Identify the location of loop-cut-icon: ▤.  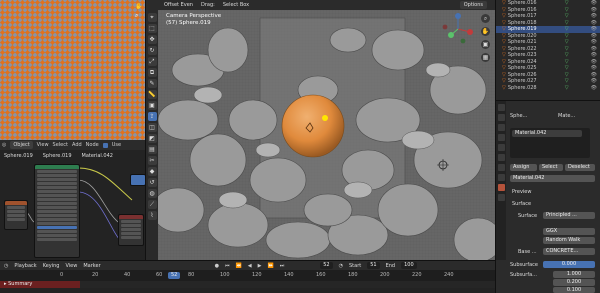
(152, 149).